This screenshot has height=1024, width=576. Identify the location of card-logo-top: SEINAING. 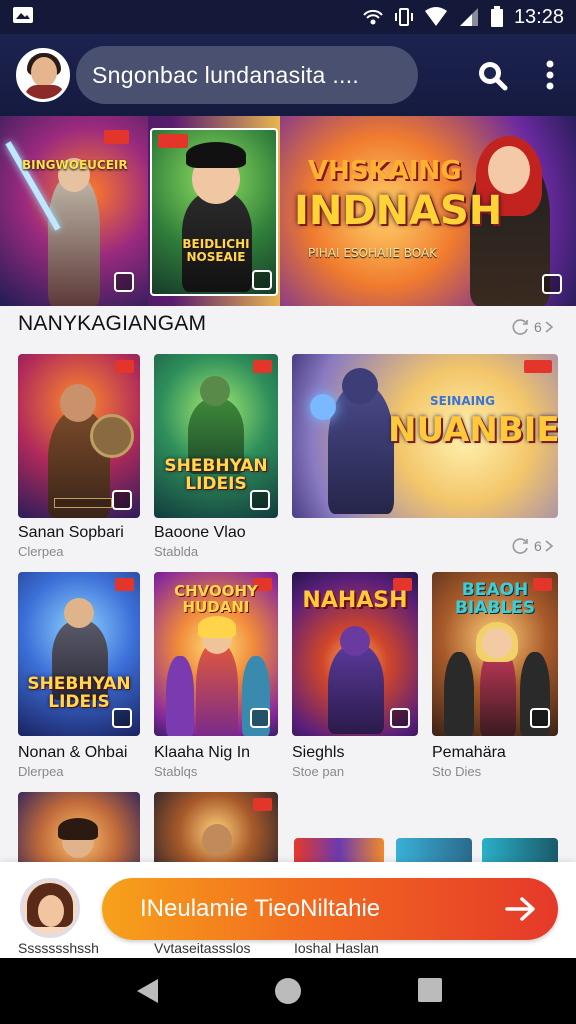
(462, 401).